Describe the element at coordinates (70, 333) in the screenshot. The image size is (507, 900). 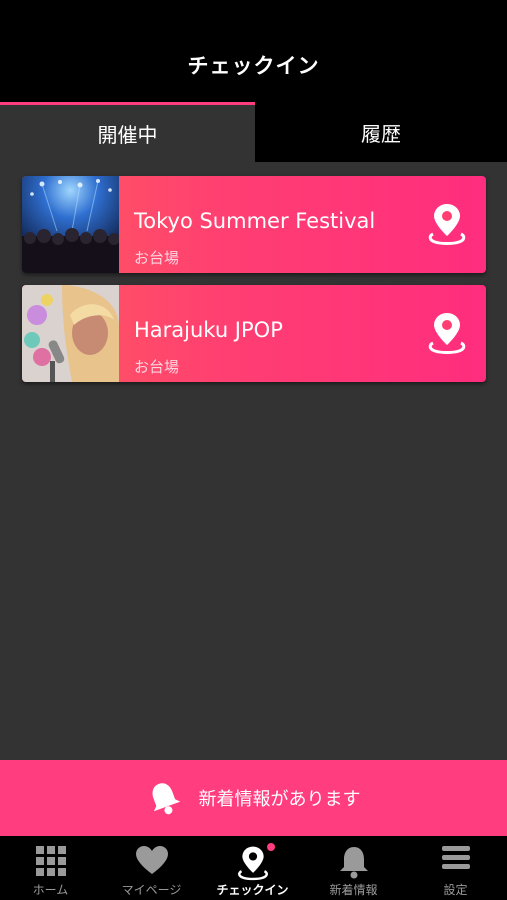
I see `singer-microphone-photo` at that location.